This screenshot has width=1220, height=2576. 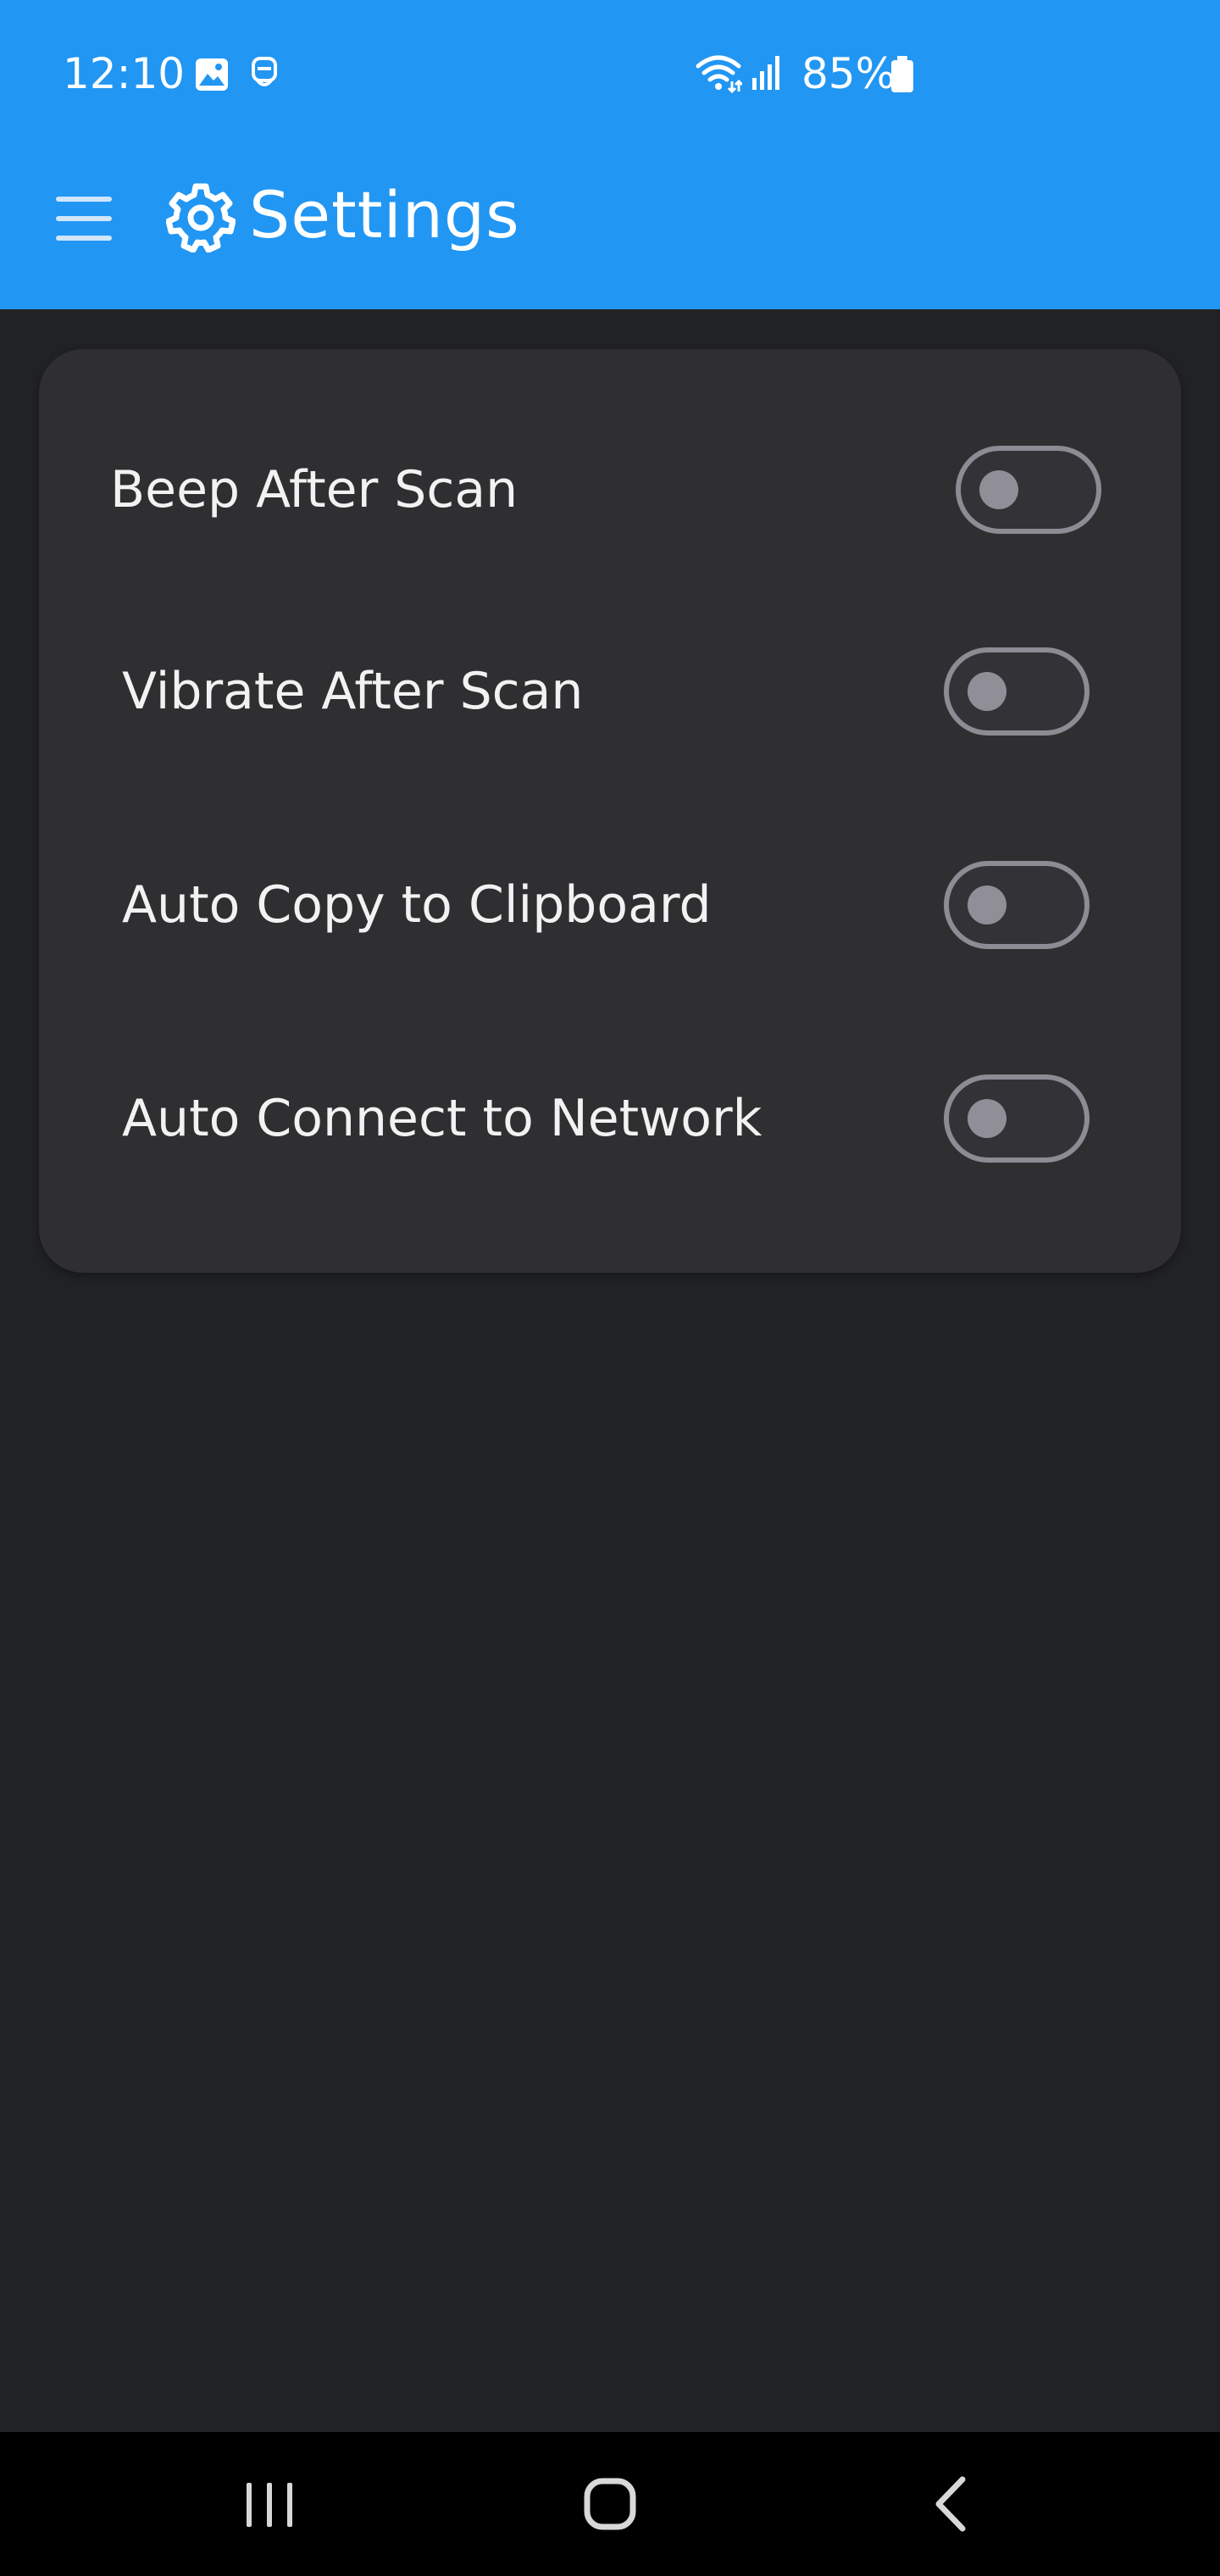 What do you see at coordinates (201, 218) in the screenshot?
I see `gear-icon` at bounding box center [201, 218].